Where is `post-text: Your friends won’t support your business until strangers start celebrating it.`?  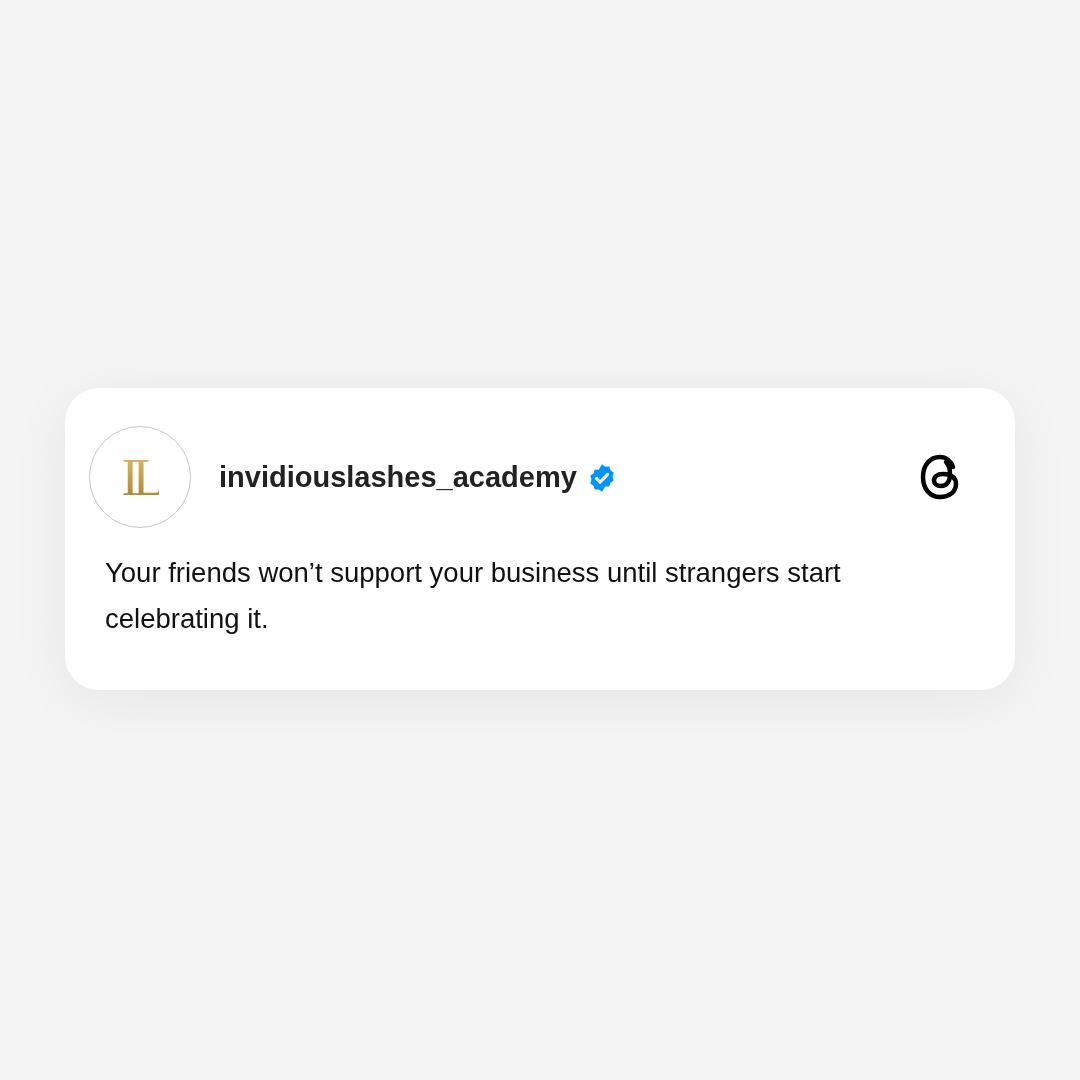 post-text: Your friends won’t support your business until strangers start celebrating it. is located at coordinates (473, 596).